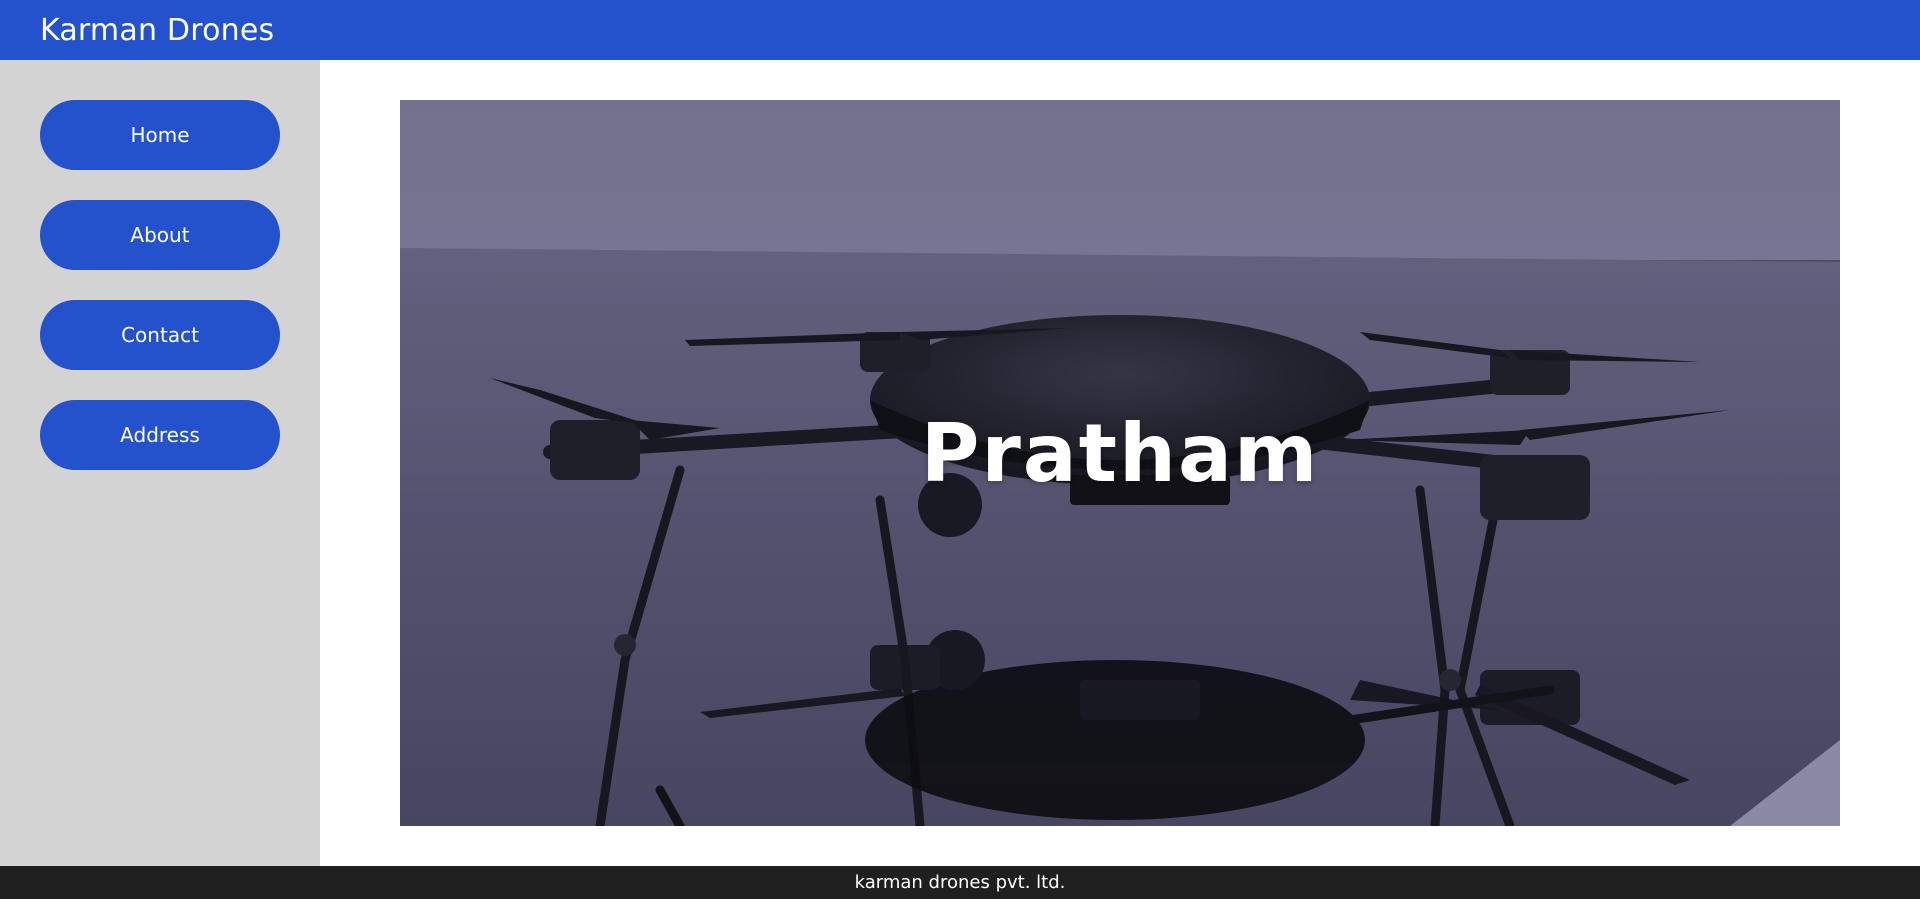  What do you see at coordinates (960, 30) in the screenshot?
I see `site-header: Karman Drones` at bounding box center [960, 30].